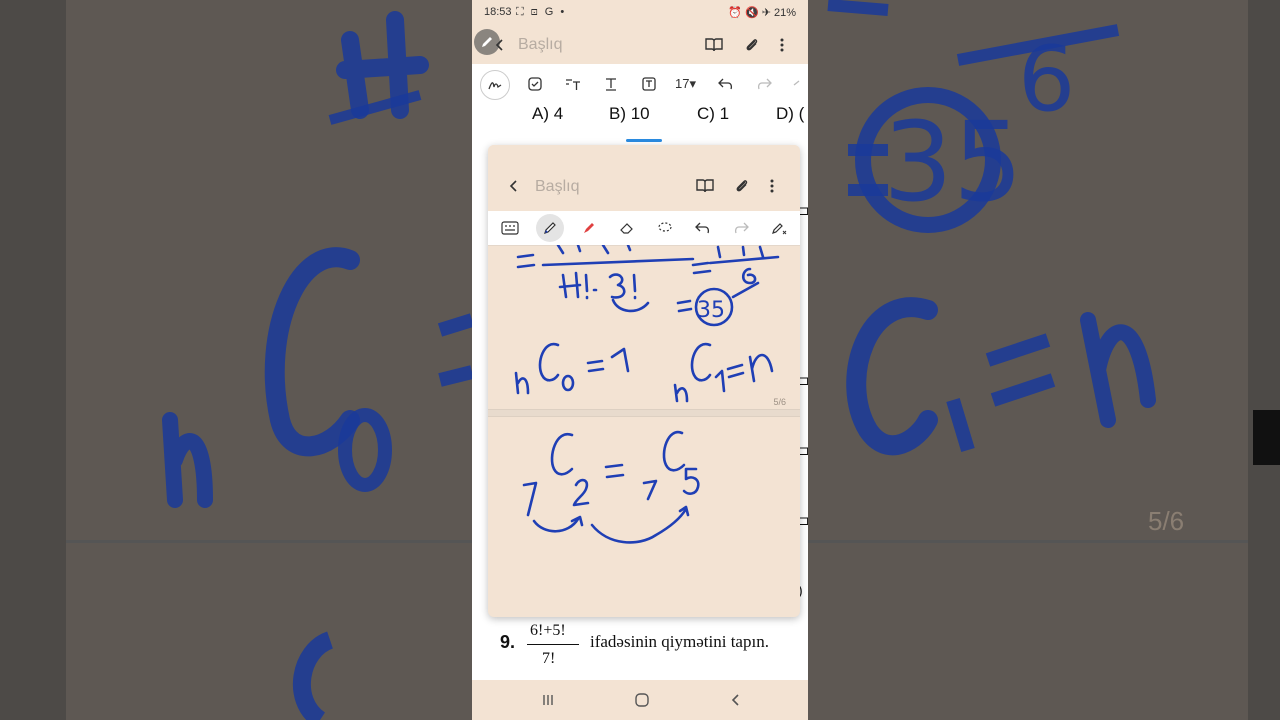 The width and height of the screenshot is (1280, 720). What do you see at coordinates (541, 12) in the screenshot?
I see `status-icons: ⛶ ⊡ G •` at bounding box center [541, 12].